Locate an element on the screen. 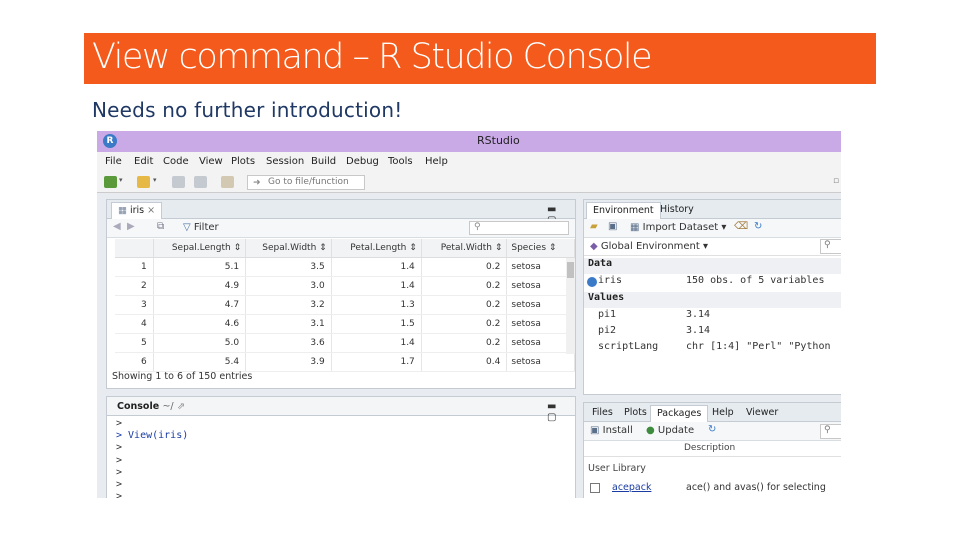  load-workspace-icon: ▰ is located at coordinates (594, 226).